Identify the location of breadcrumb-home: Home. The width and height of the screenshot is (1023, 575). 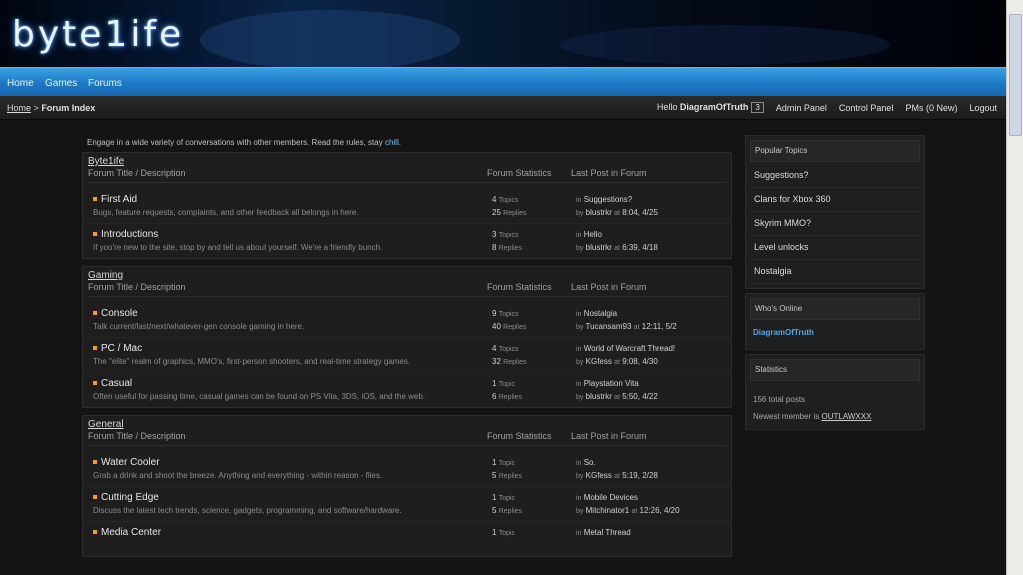
(19, 108).